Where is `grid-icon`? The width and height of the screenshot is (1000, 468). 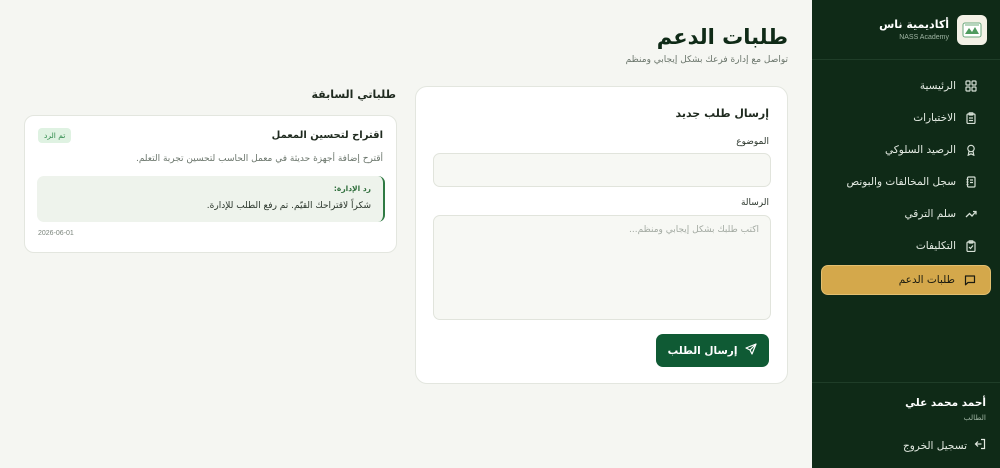
grid-icon is located at coordinates (971, 86).